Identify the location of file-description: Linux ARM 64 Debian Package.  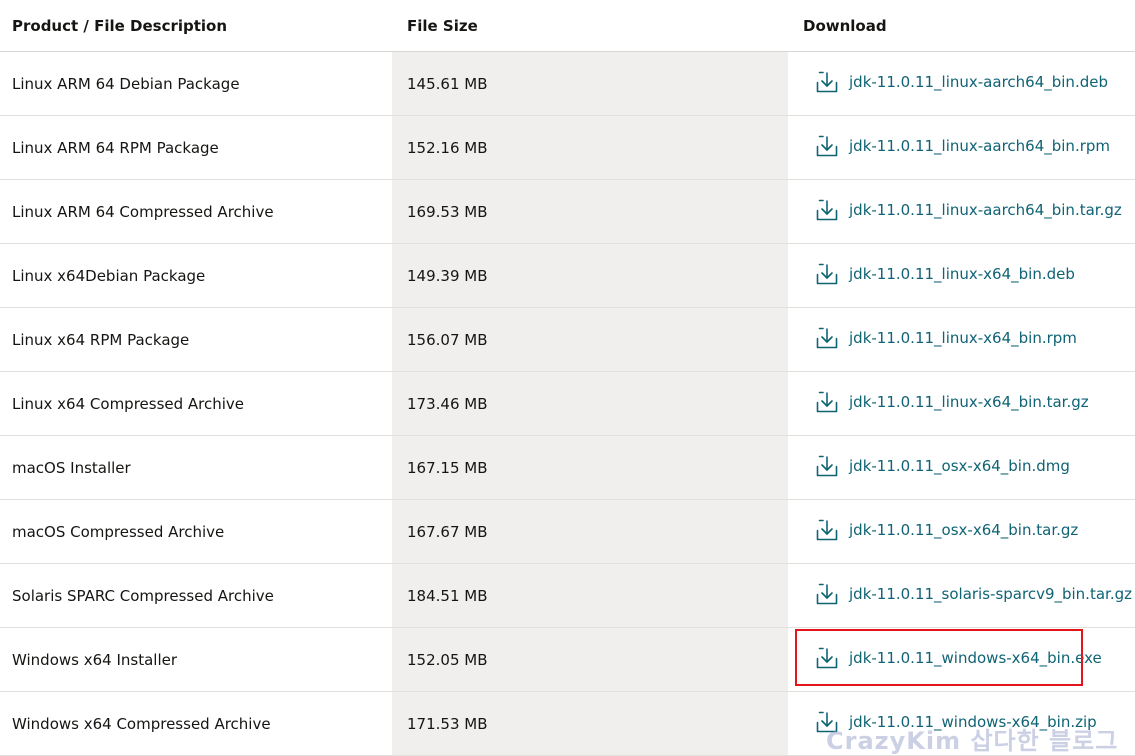
(196, 83).